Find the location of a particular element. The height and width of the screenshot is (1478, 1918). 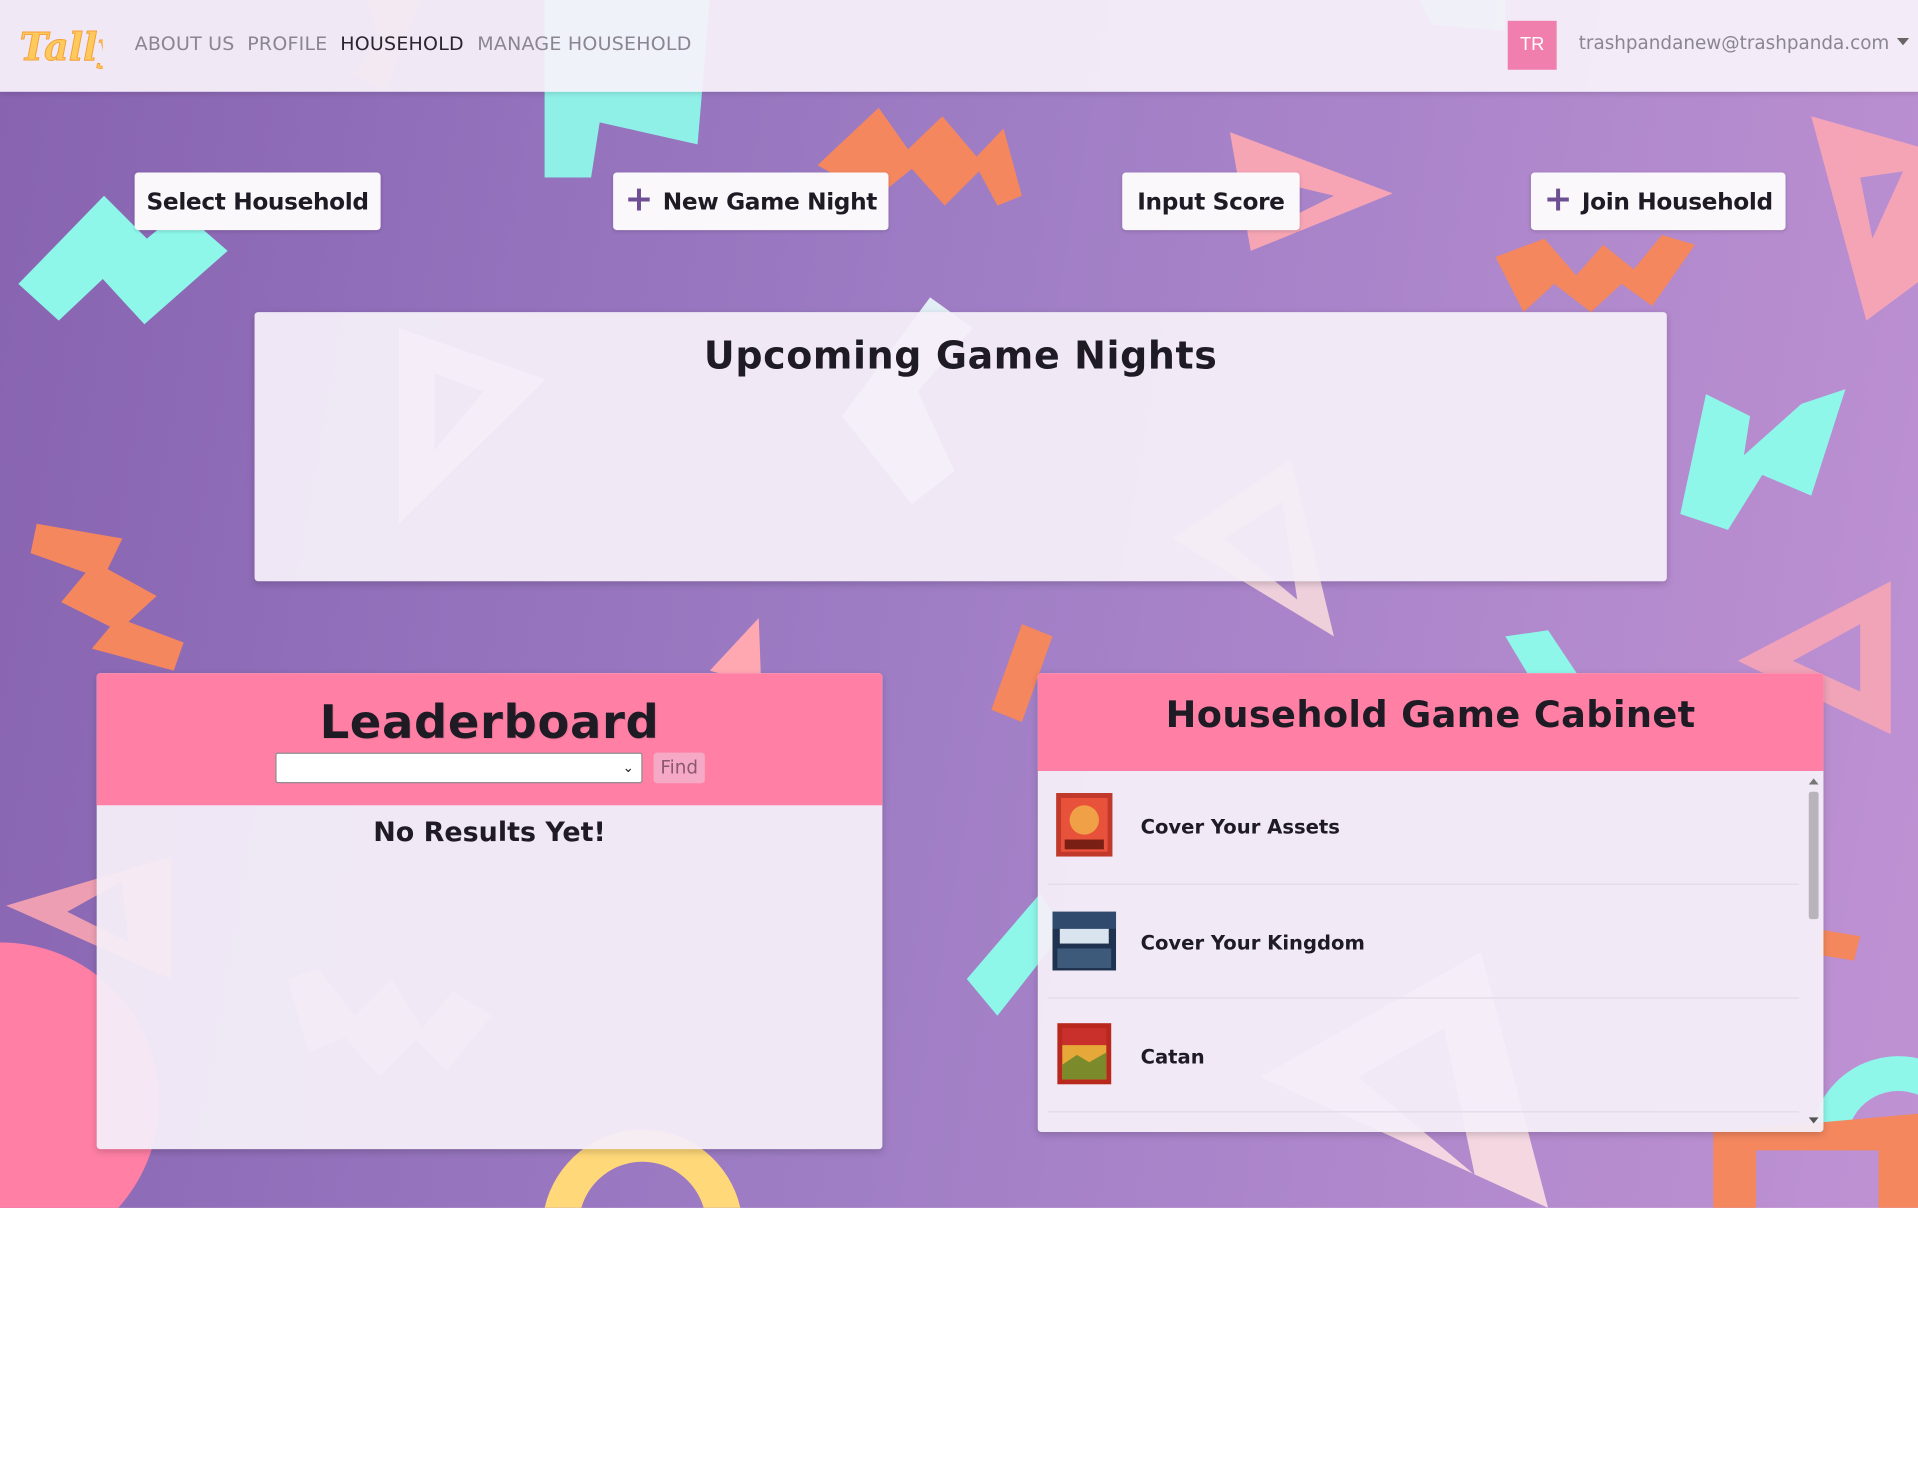

select-household-button: Select Household is located at coordinates (257, 201).